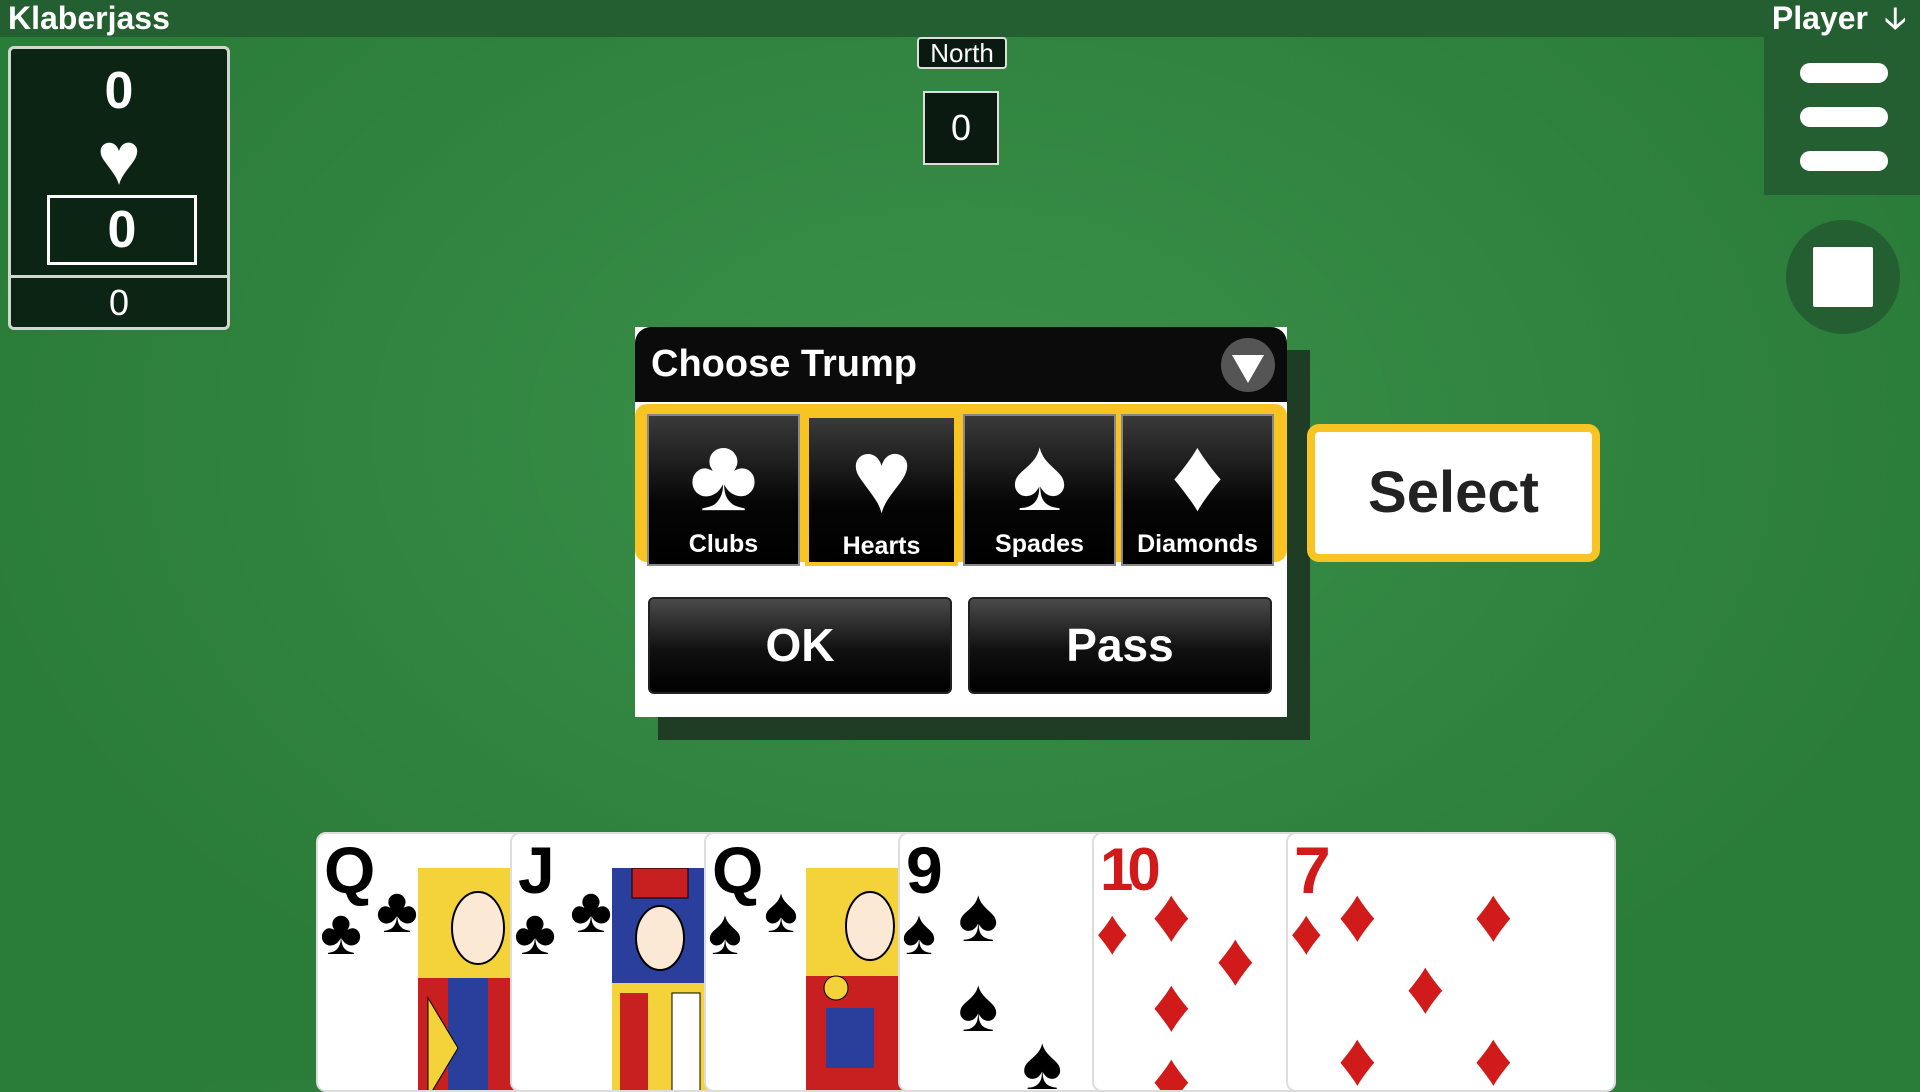 The height and width of the screenshot is (1092, 1920). What do you see at coordinates (1197, 544) in the screenshot?
I see `suit-label: Diamonds` at bounding box center [1197, 544].